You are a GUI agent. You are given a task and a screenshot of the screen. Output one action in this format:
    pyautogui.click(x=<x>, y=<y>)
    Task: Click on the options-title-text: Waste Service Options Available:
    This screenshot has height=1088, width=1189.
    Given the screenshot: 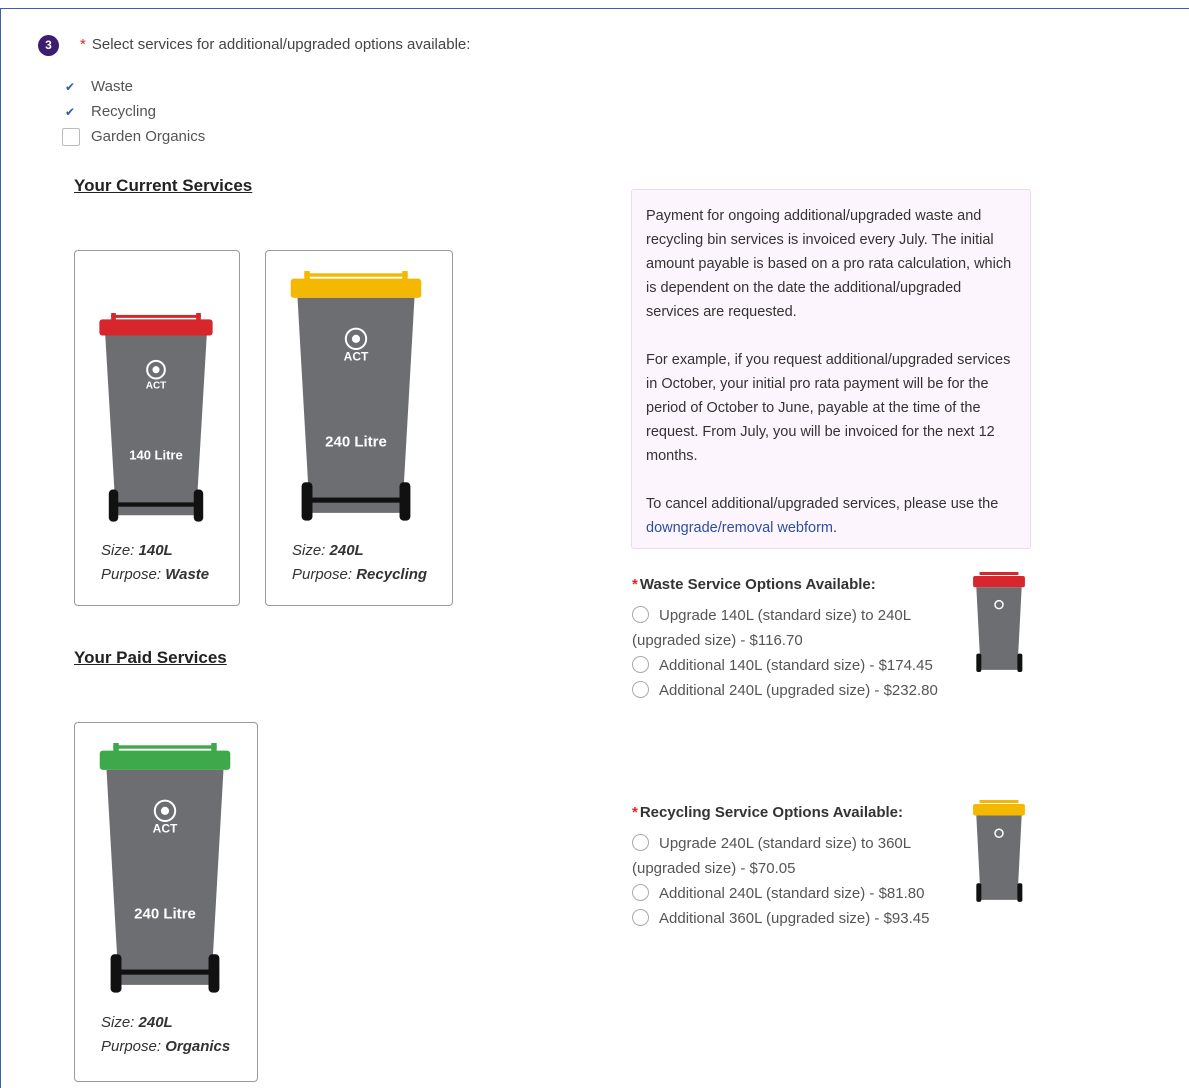 What is the action you would take?
    pyautogui.click(x=757, y=584)
    